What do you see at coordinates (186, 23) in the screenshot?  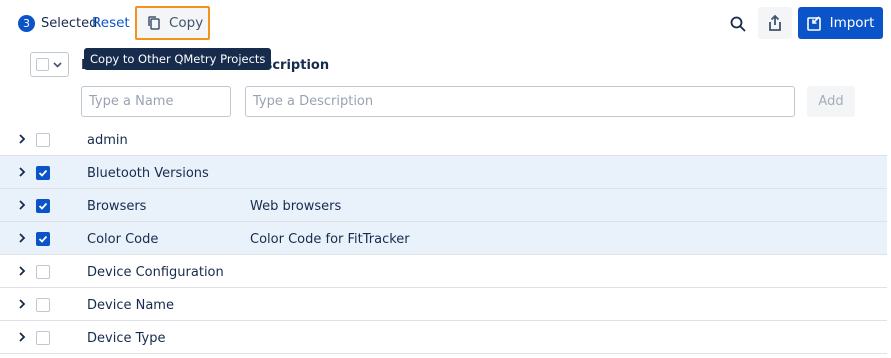 I see `copy-button-label: Copy` at bounding box center [186, 23].